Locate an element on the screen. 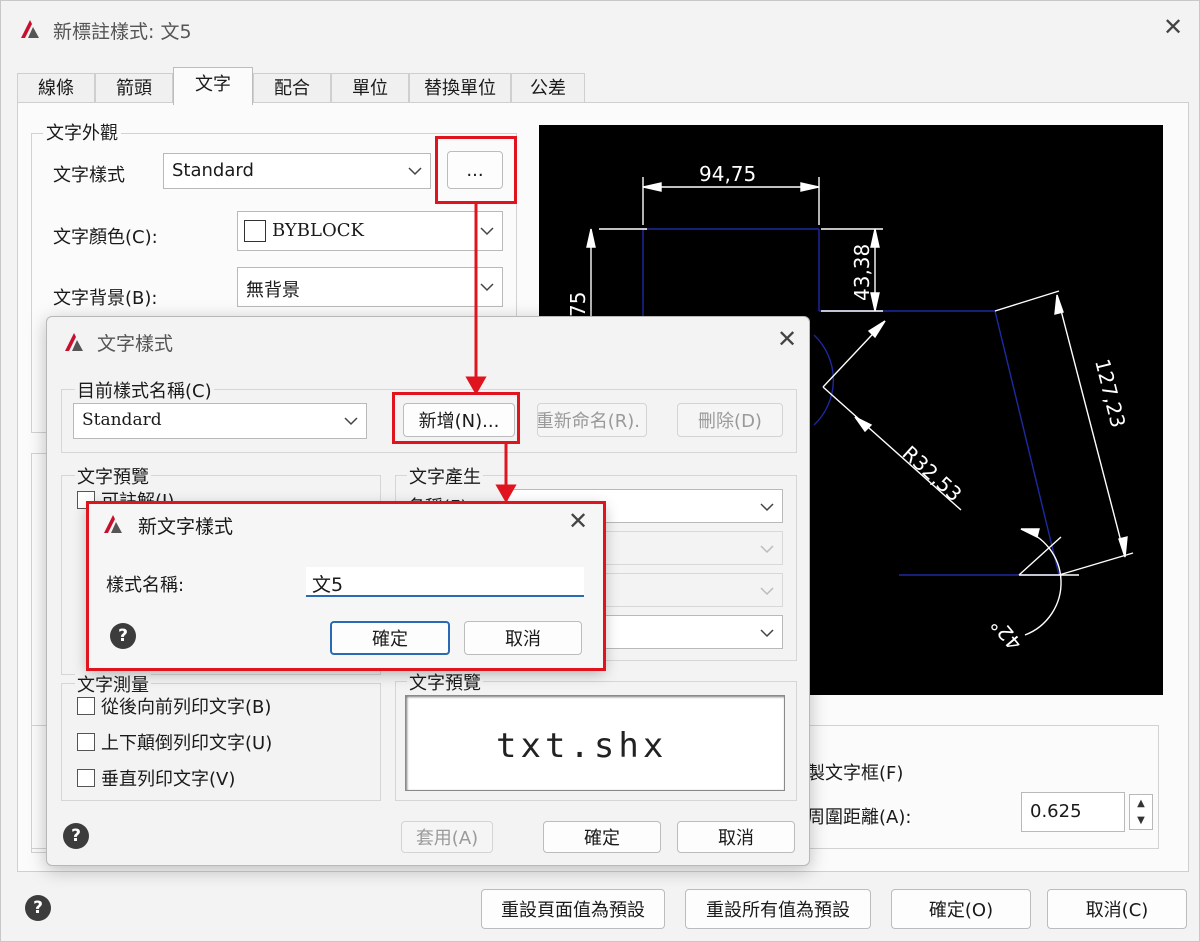 This screenshot has width=1200, height=942. reset-all-button: 重設所有值為預設 is located at coordinates (778, 909).